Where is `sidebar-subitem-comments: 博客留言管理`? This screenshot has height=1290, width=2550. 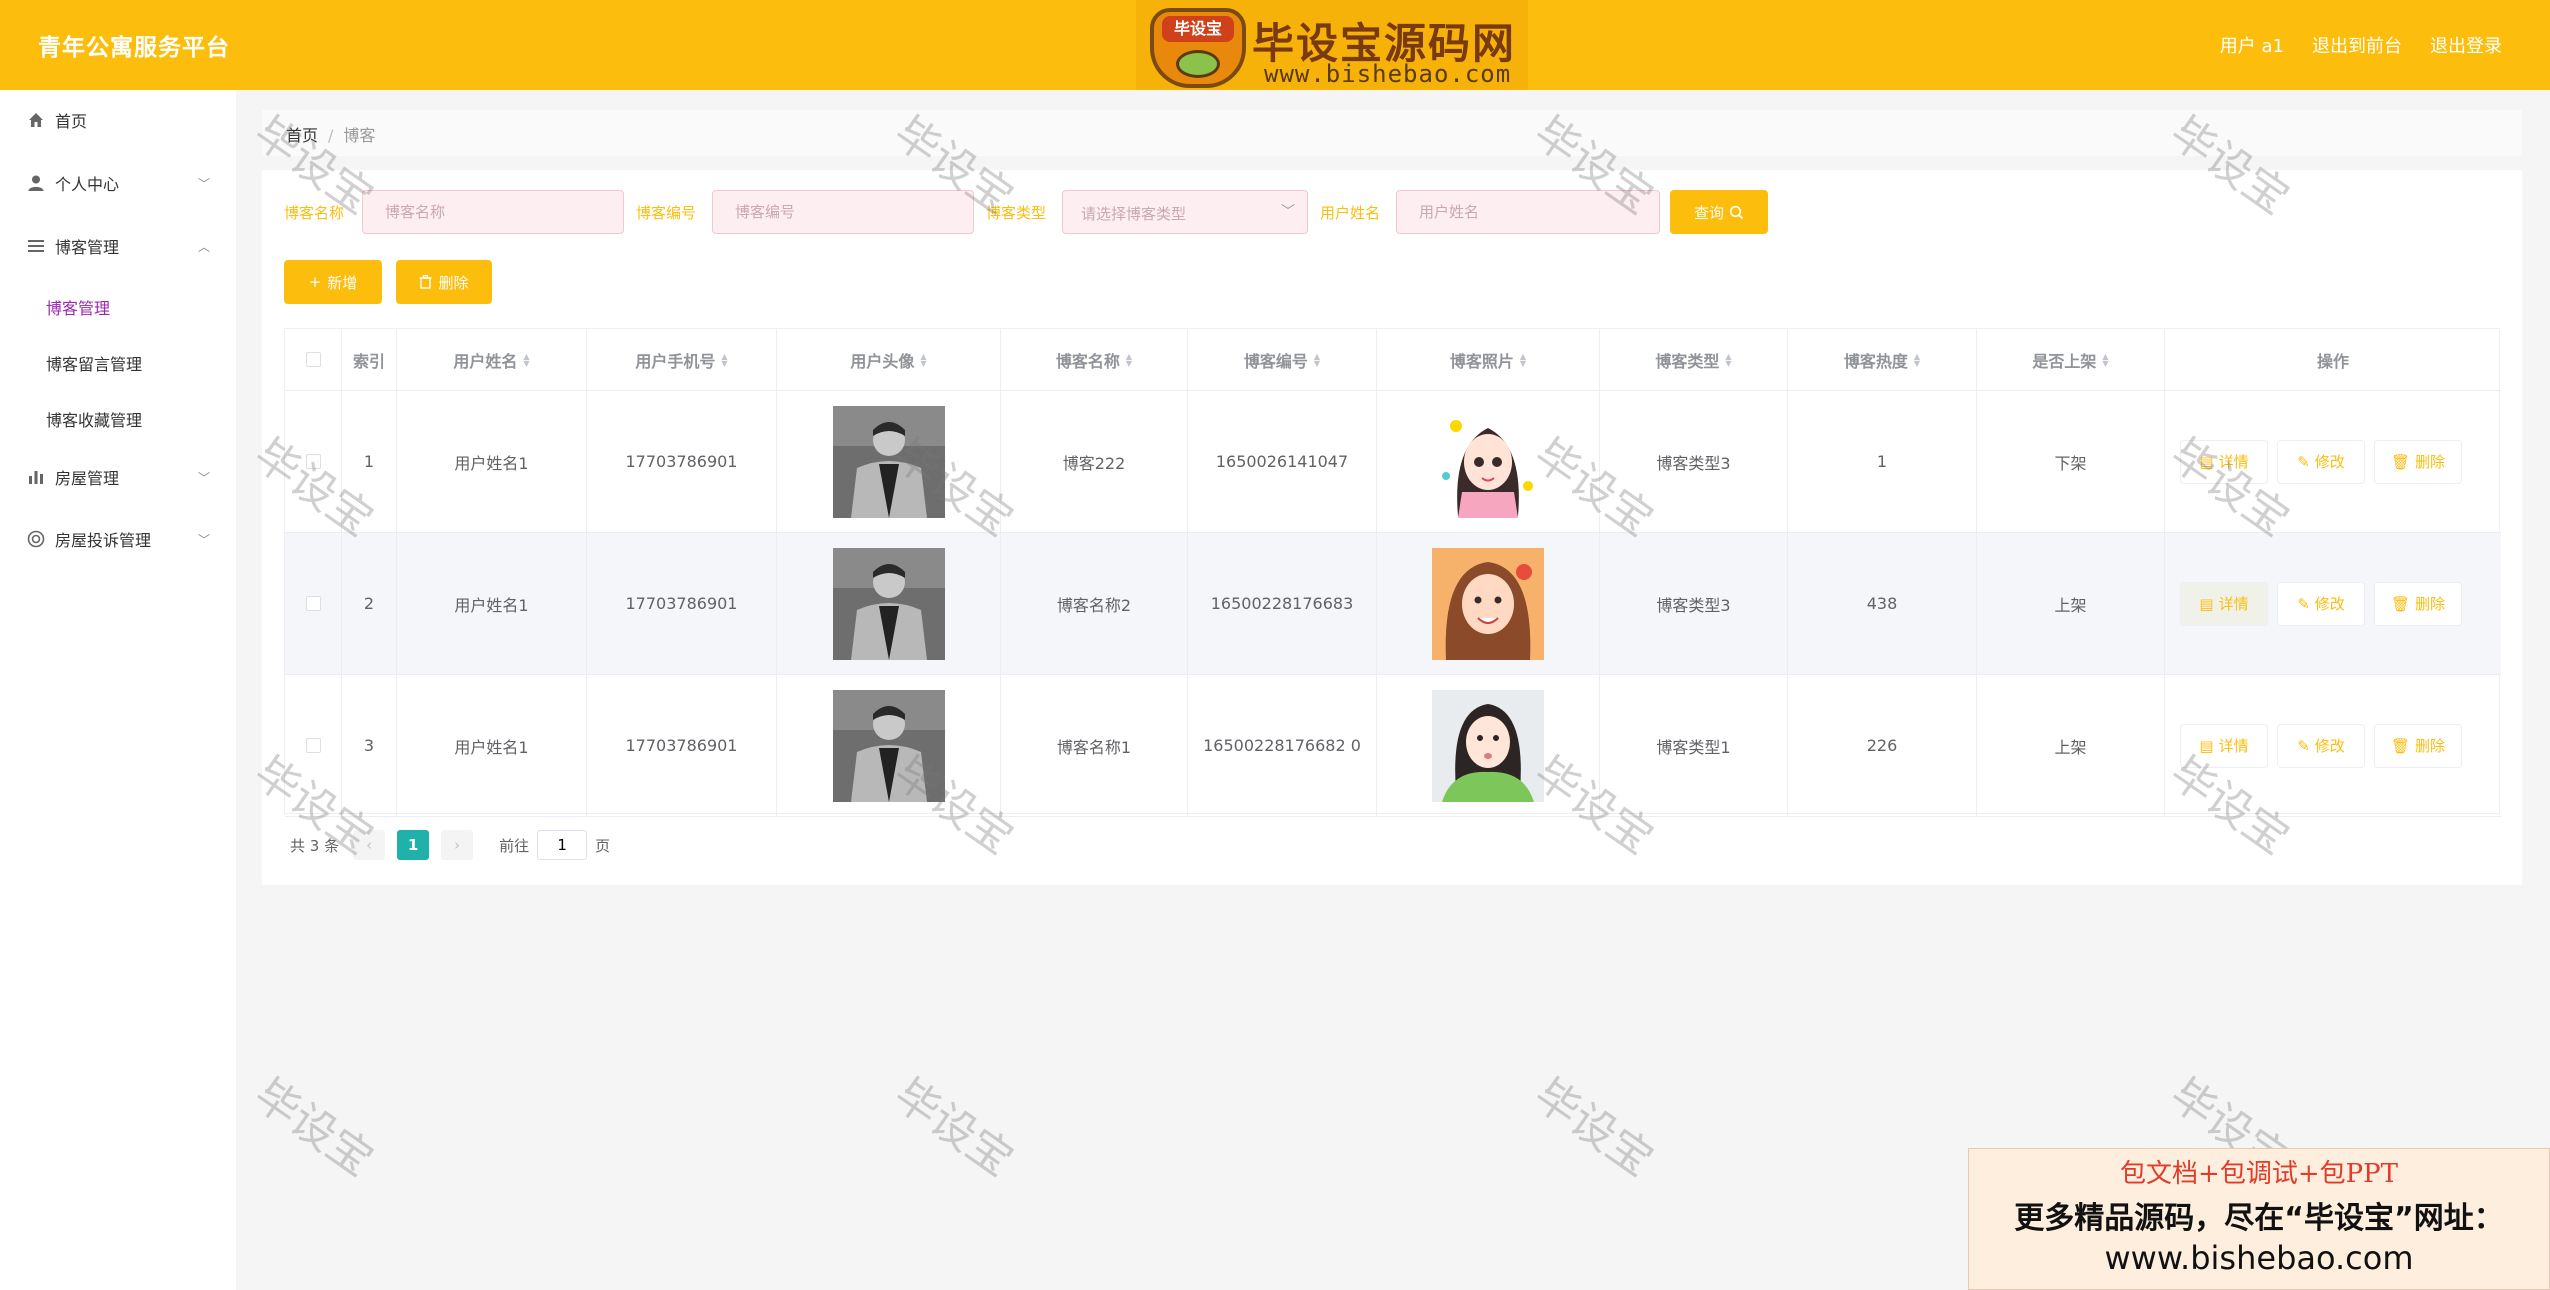
sidebar-subitem-comments: 博客留言管理 is located at coordinates (94, 363).